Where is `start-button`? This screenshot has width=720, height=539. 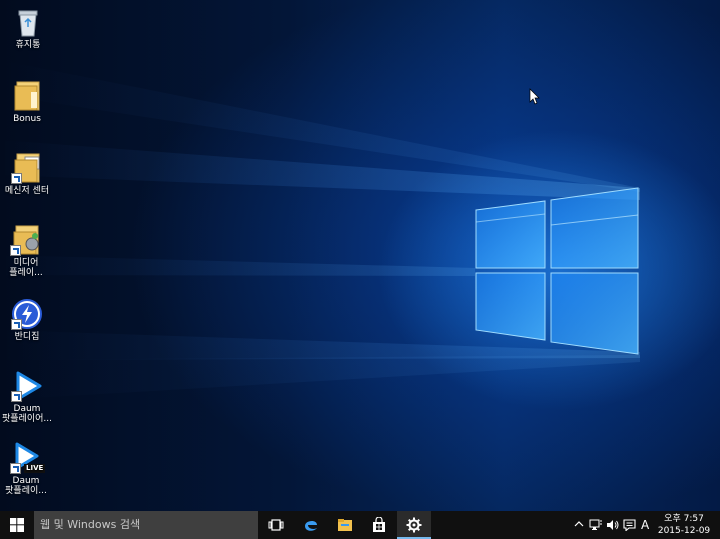 start-button is located at coordinates (17, 525).